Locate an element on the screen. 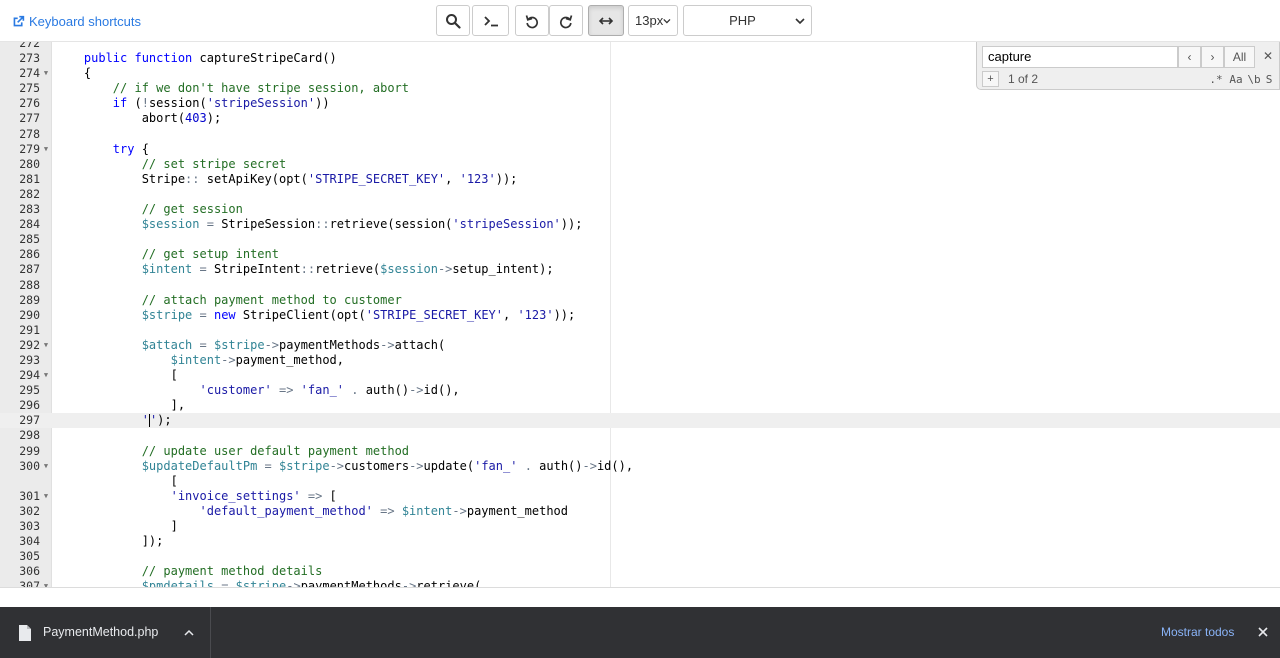 The height and width of the screenshot is (658, 1280). code-line: 298 is located at coordinates (640, 435).